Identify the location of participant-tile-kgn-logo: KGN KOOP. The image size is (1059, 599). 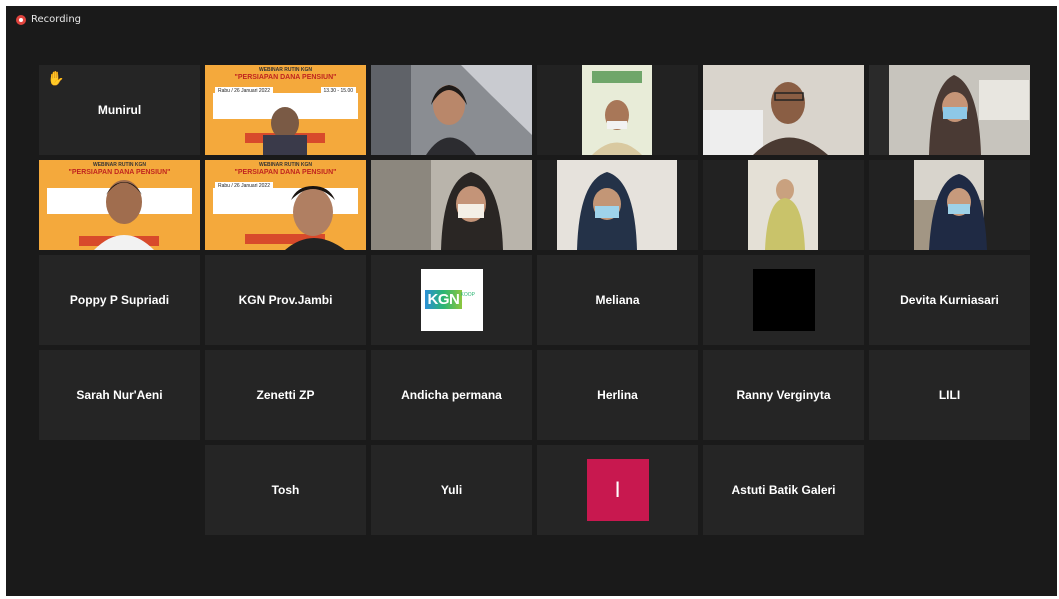
(451, 300).